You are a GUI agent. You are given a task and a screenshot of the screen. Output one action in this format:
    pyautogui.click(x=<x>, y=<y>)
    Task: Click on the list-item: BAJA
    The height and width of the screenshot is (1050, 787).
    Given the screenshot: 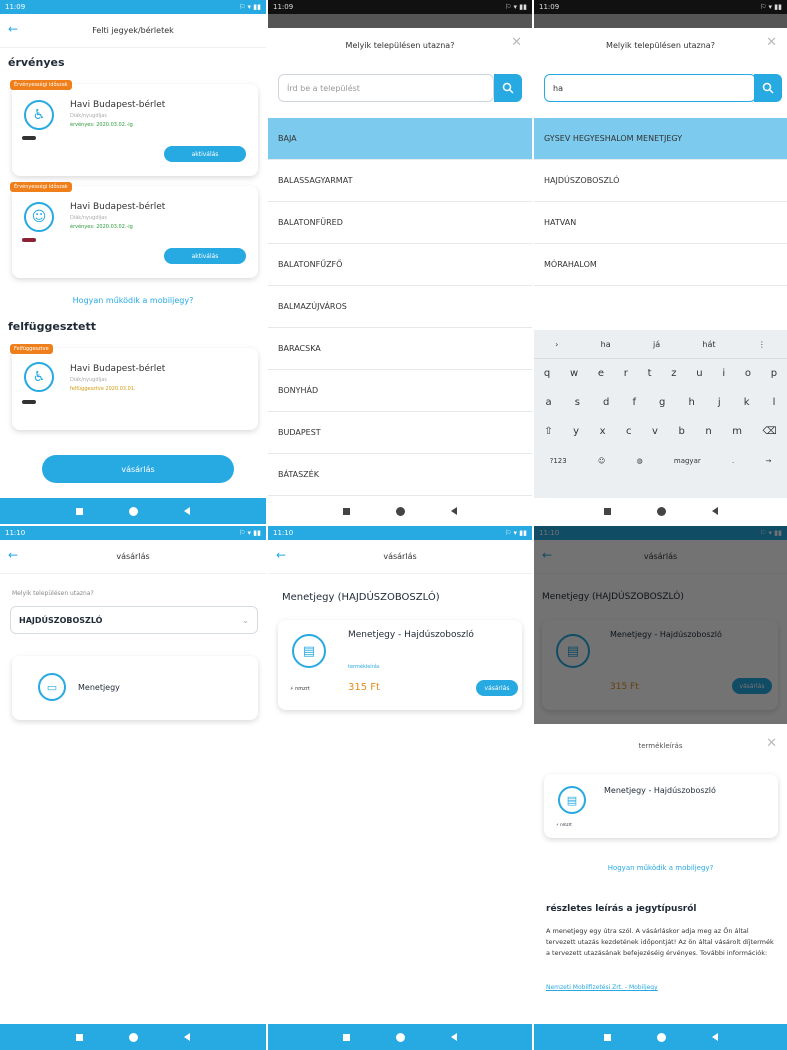 What is the action you would take?
    pyautogui.click(x=400, y=139)
    